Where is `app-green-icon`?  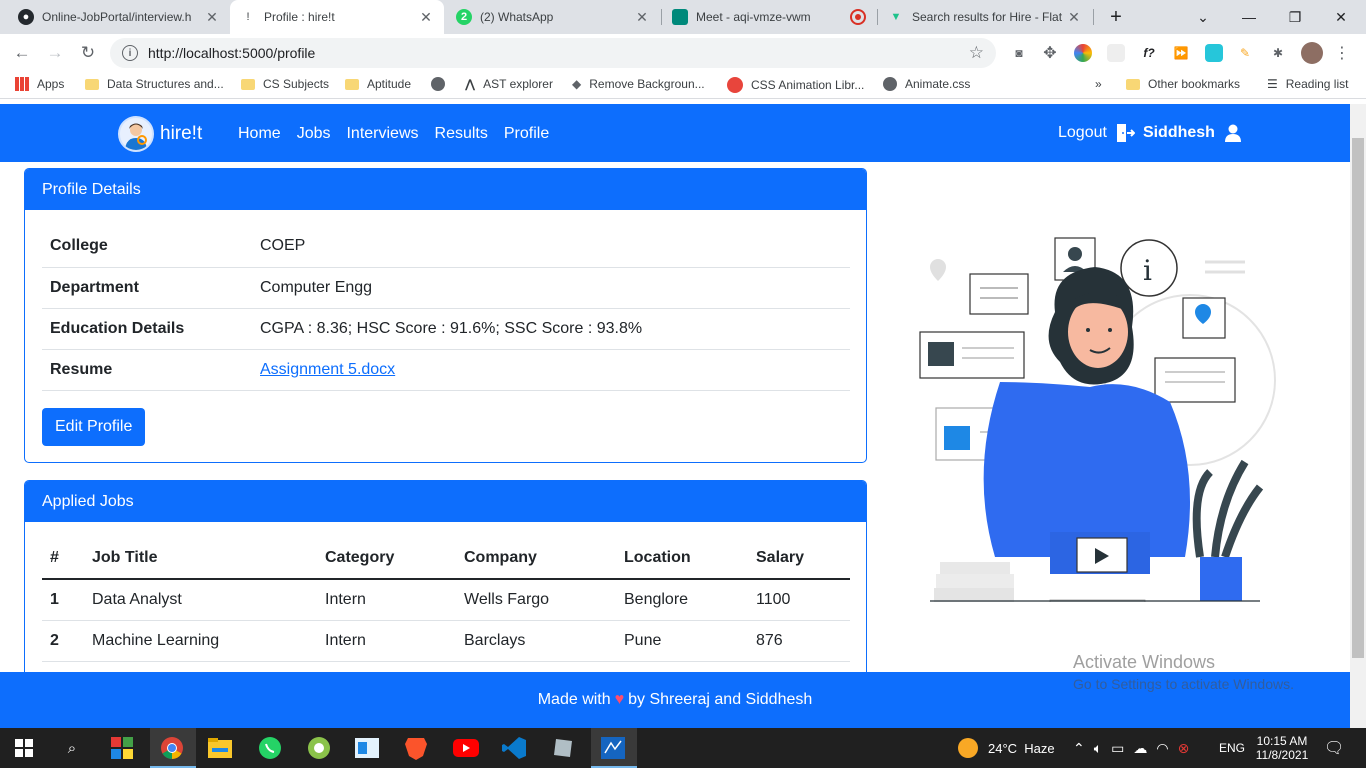 app-green-icon is located at coordinates (319, 748).